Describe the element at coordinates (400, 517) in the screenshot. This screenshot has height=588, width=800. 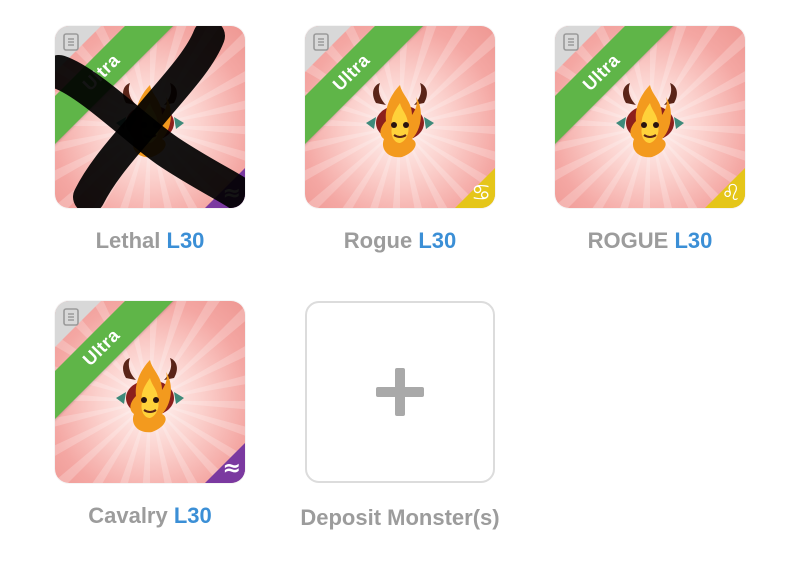
I see `deposit-label: Deposit Monster(s)` at that location.